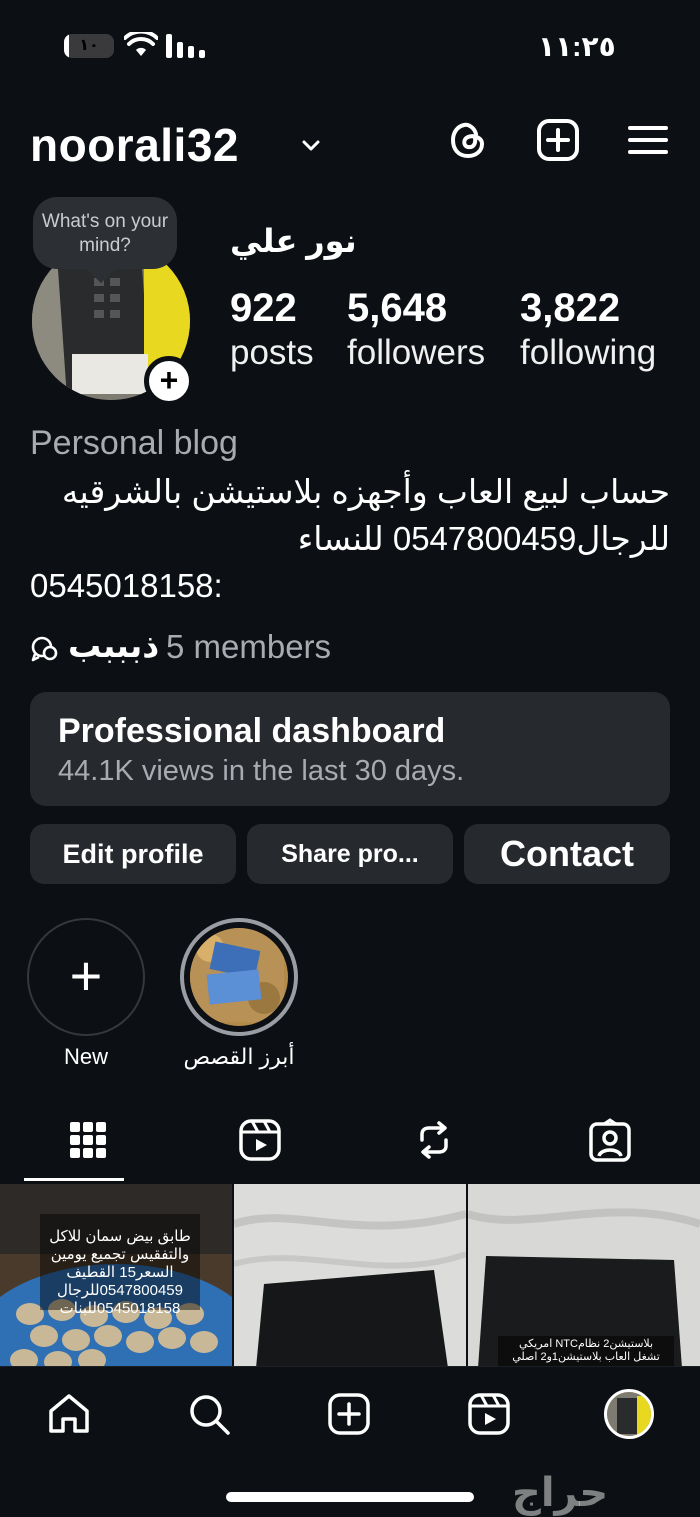 The image size is (700, 1517). Describe the element at coordinates (141, 44) in the screenshot. I see `wifi-icon` at that location.